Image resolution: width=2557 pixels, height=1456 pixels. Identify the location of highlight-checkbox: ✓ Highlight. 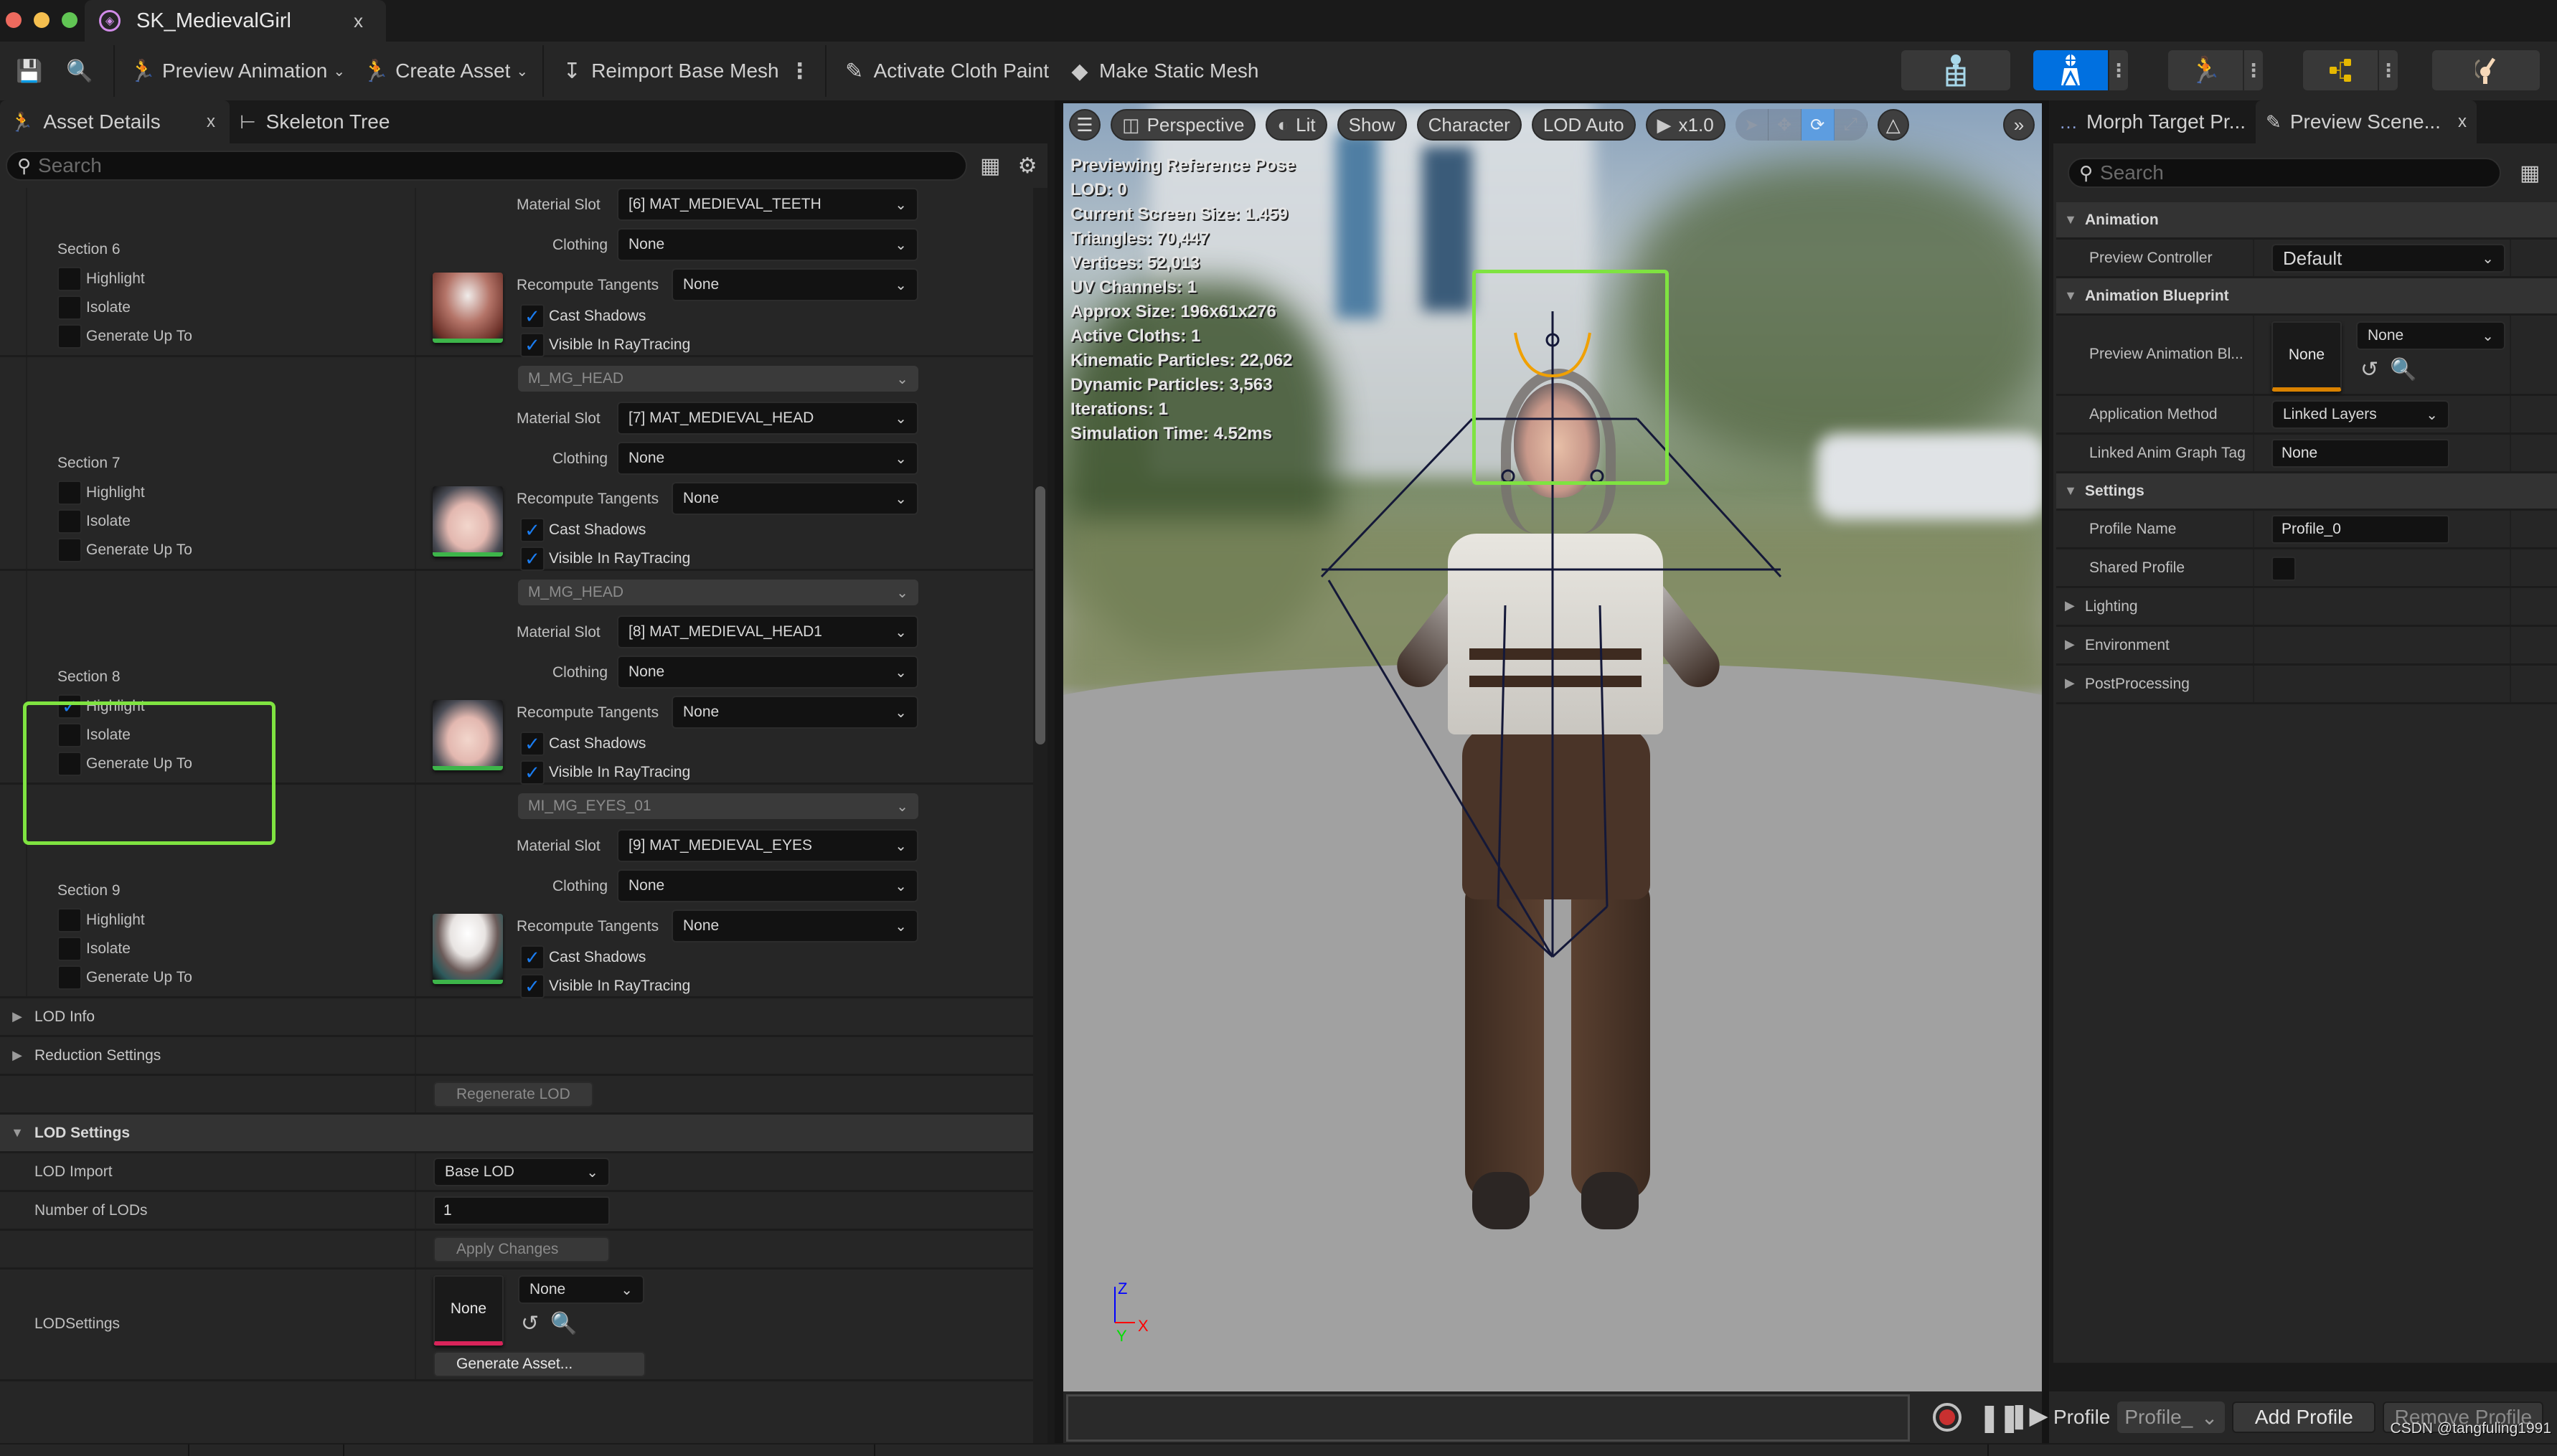
(101, 706).